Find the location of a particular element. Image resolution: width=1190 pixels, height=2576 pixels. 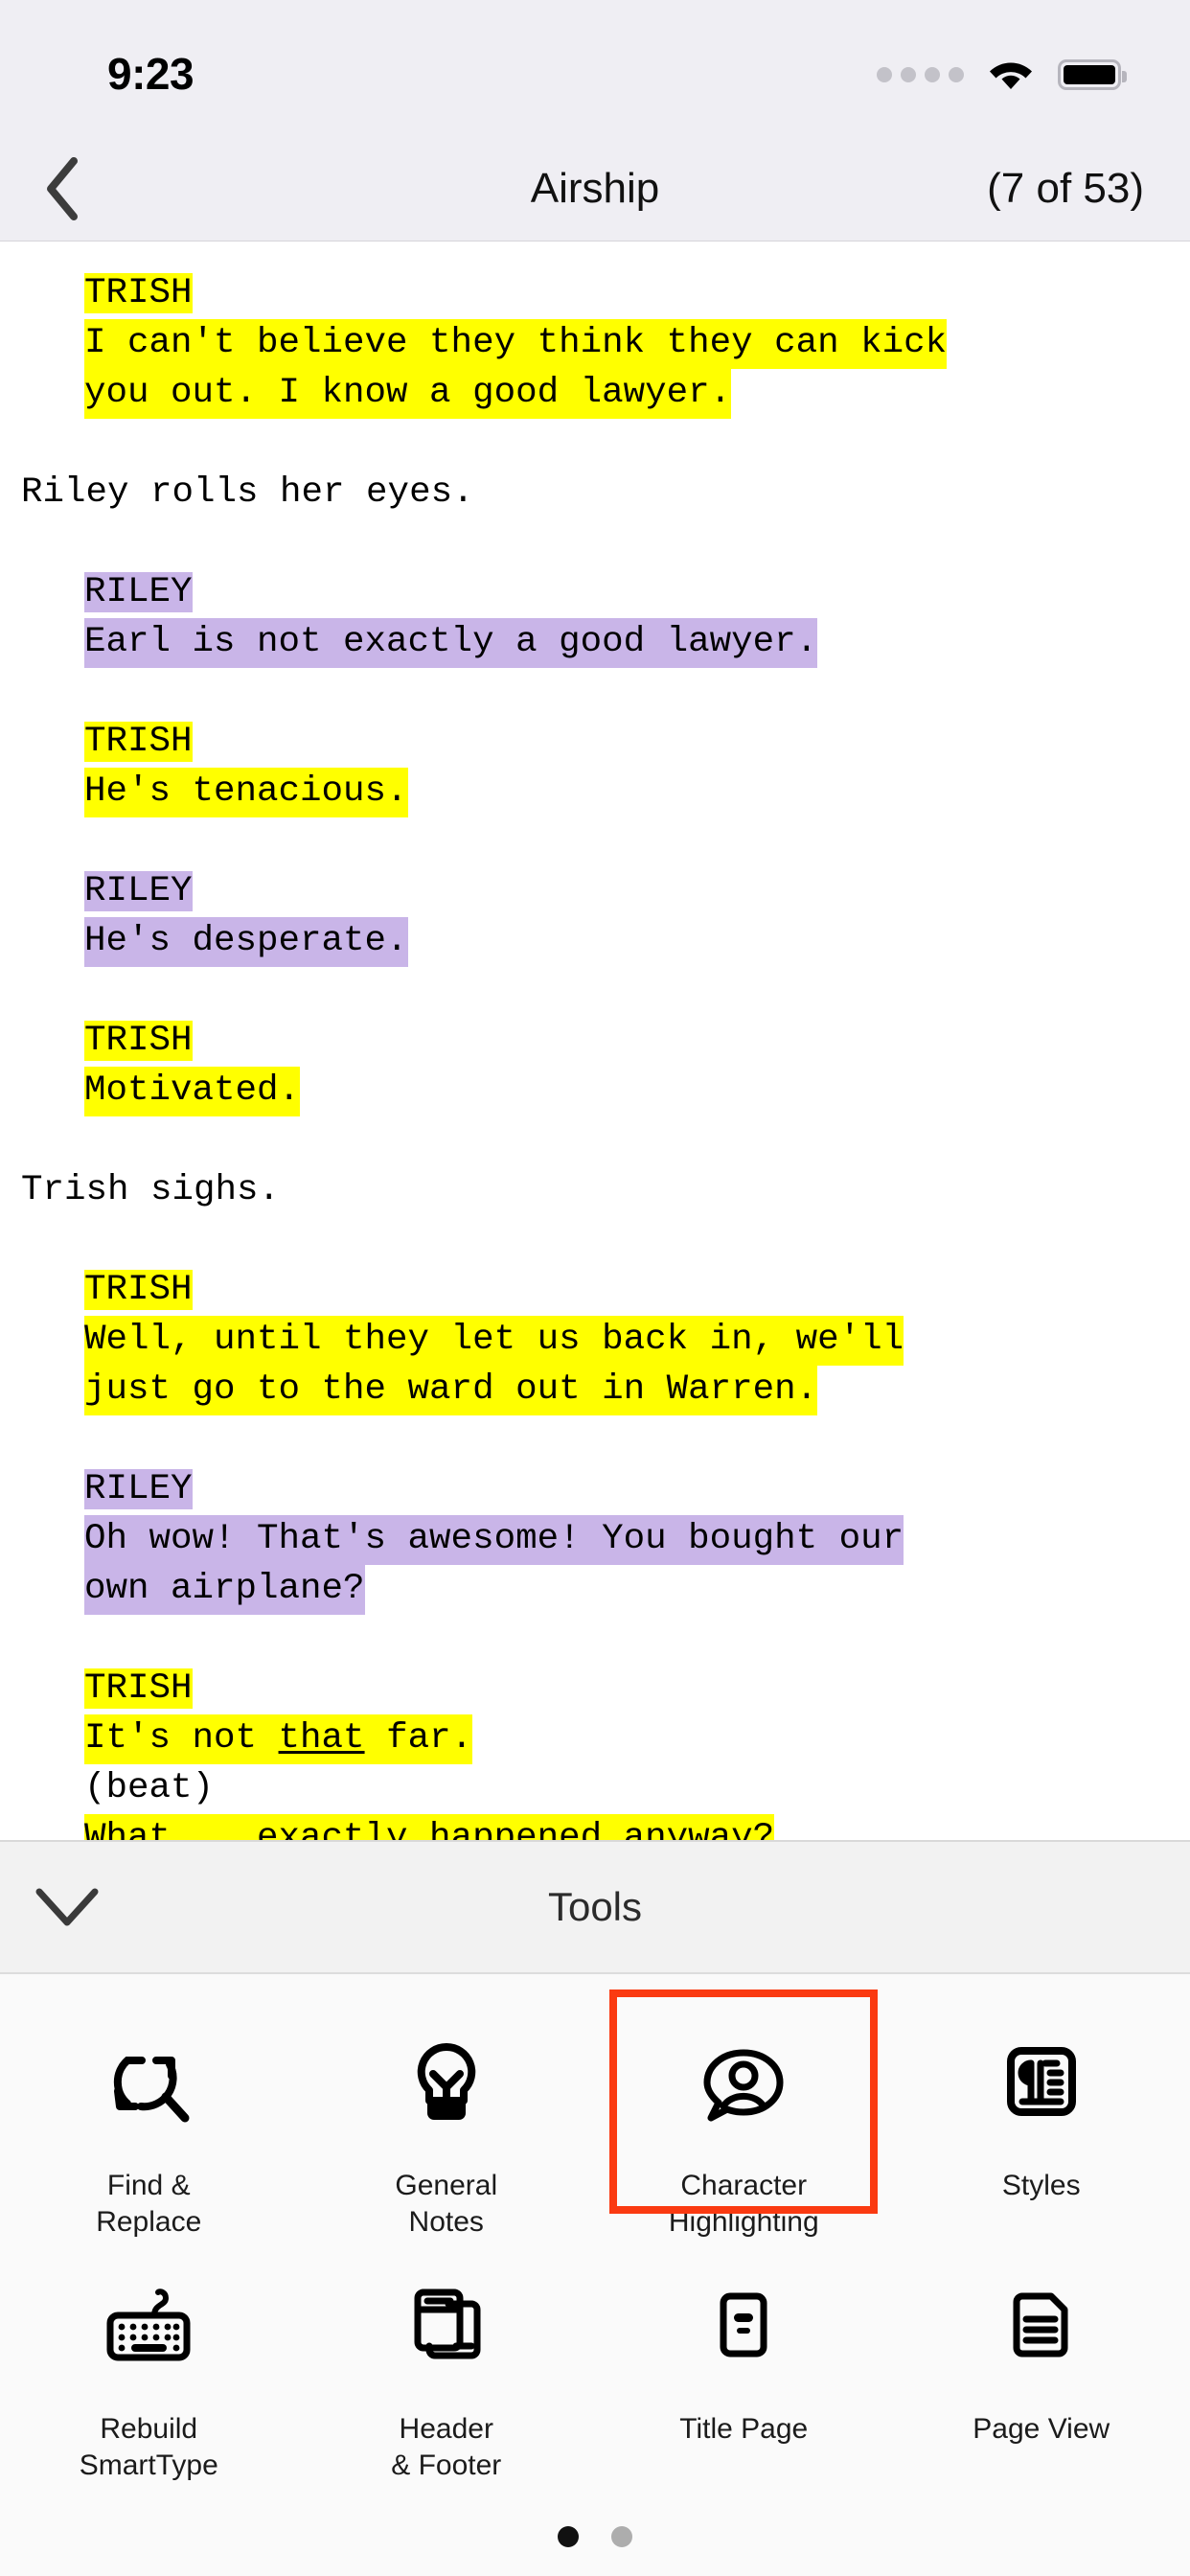

dialogue-line: you out. I know a good lawyer. is located at coordinates (595, 393).